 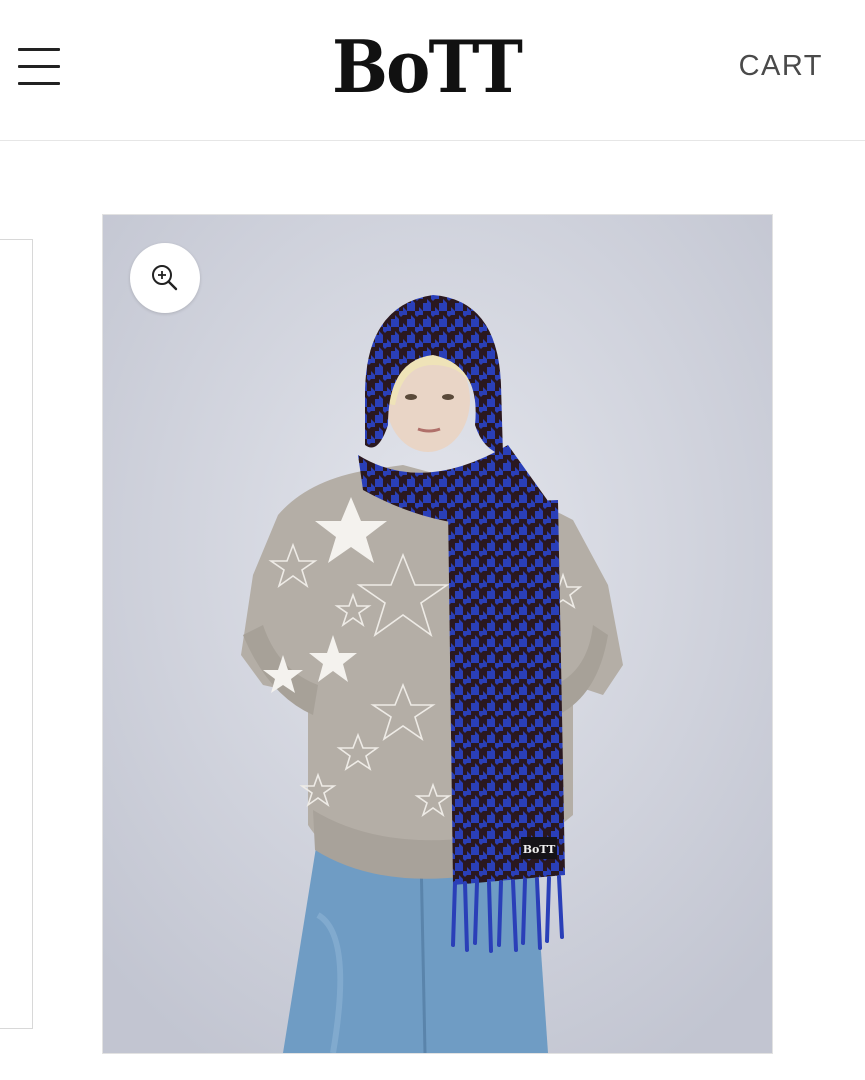 I want to click on brand-logo: BoTT, so click(x=428, y=67).